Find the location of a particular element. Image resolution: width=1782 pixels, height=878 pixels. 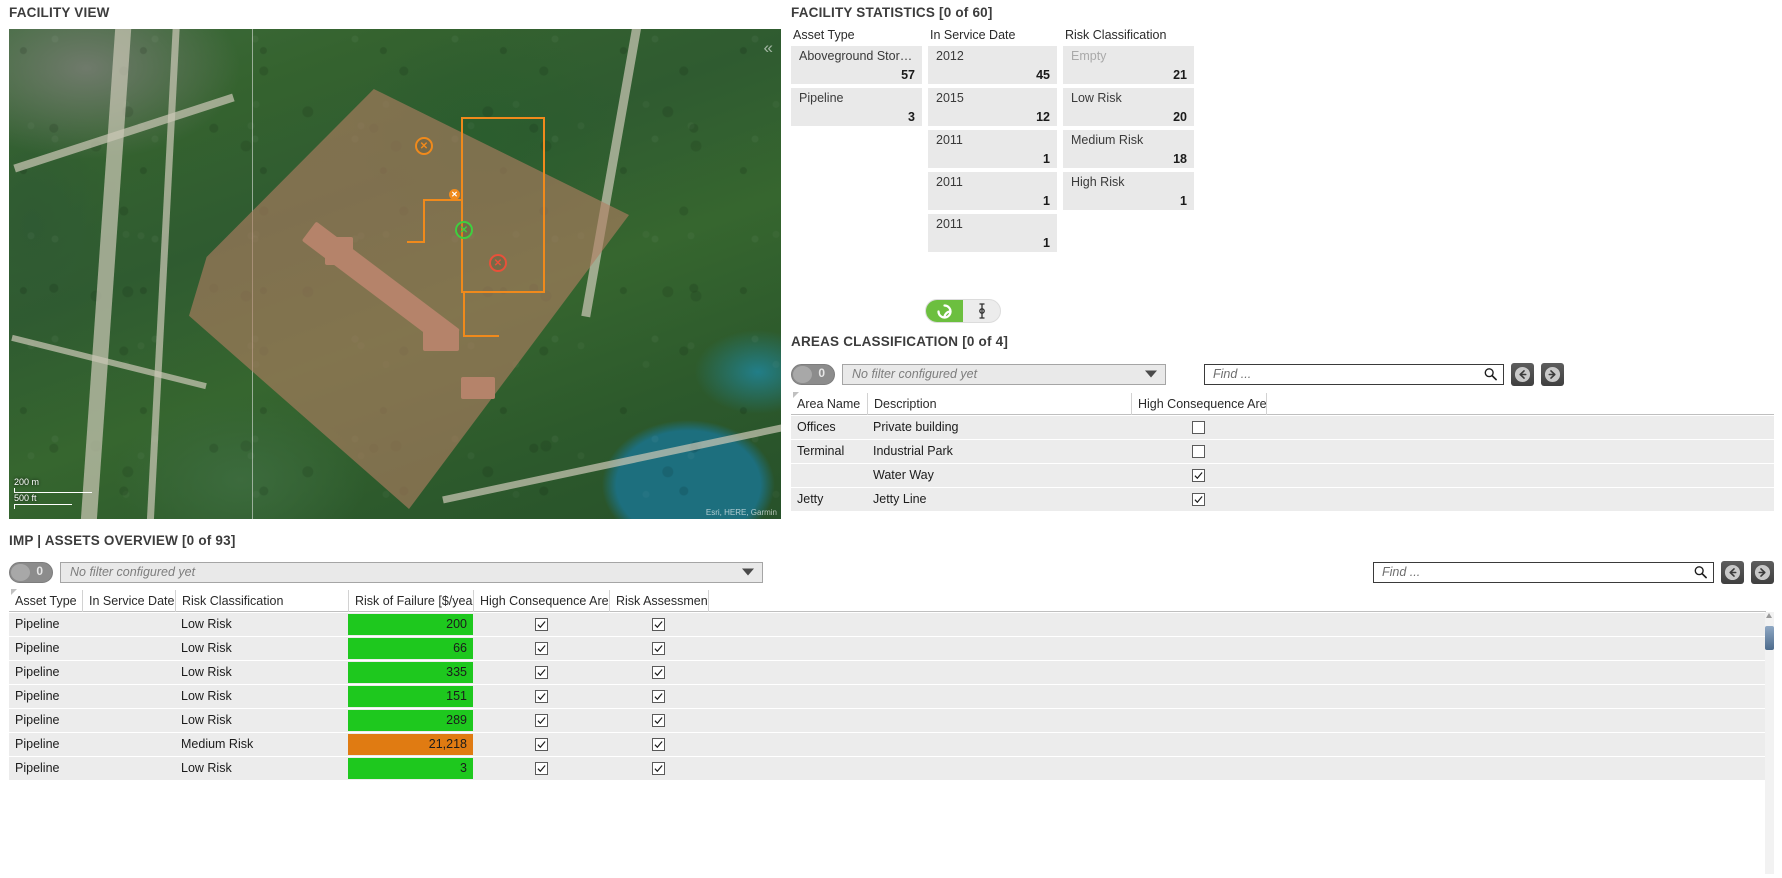

areas-filter-toggle: 0 is located at coordinates (813, 374).